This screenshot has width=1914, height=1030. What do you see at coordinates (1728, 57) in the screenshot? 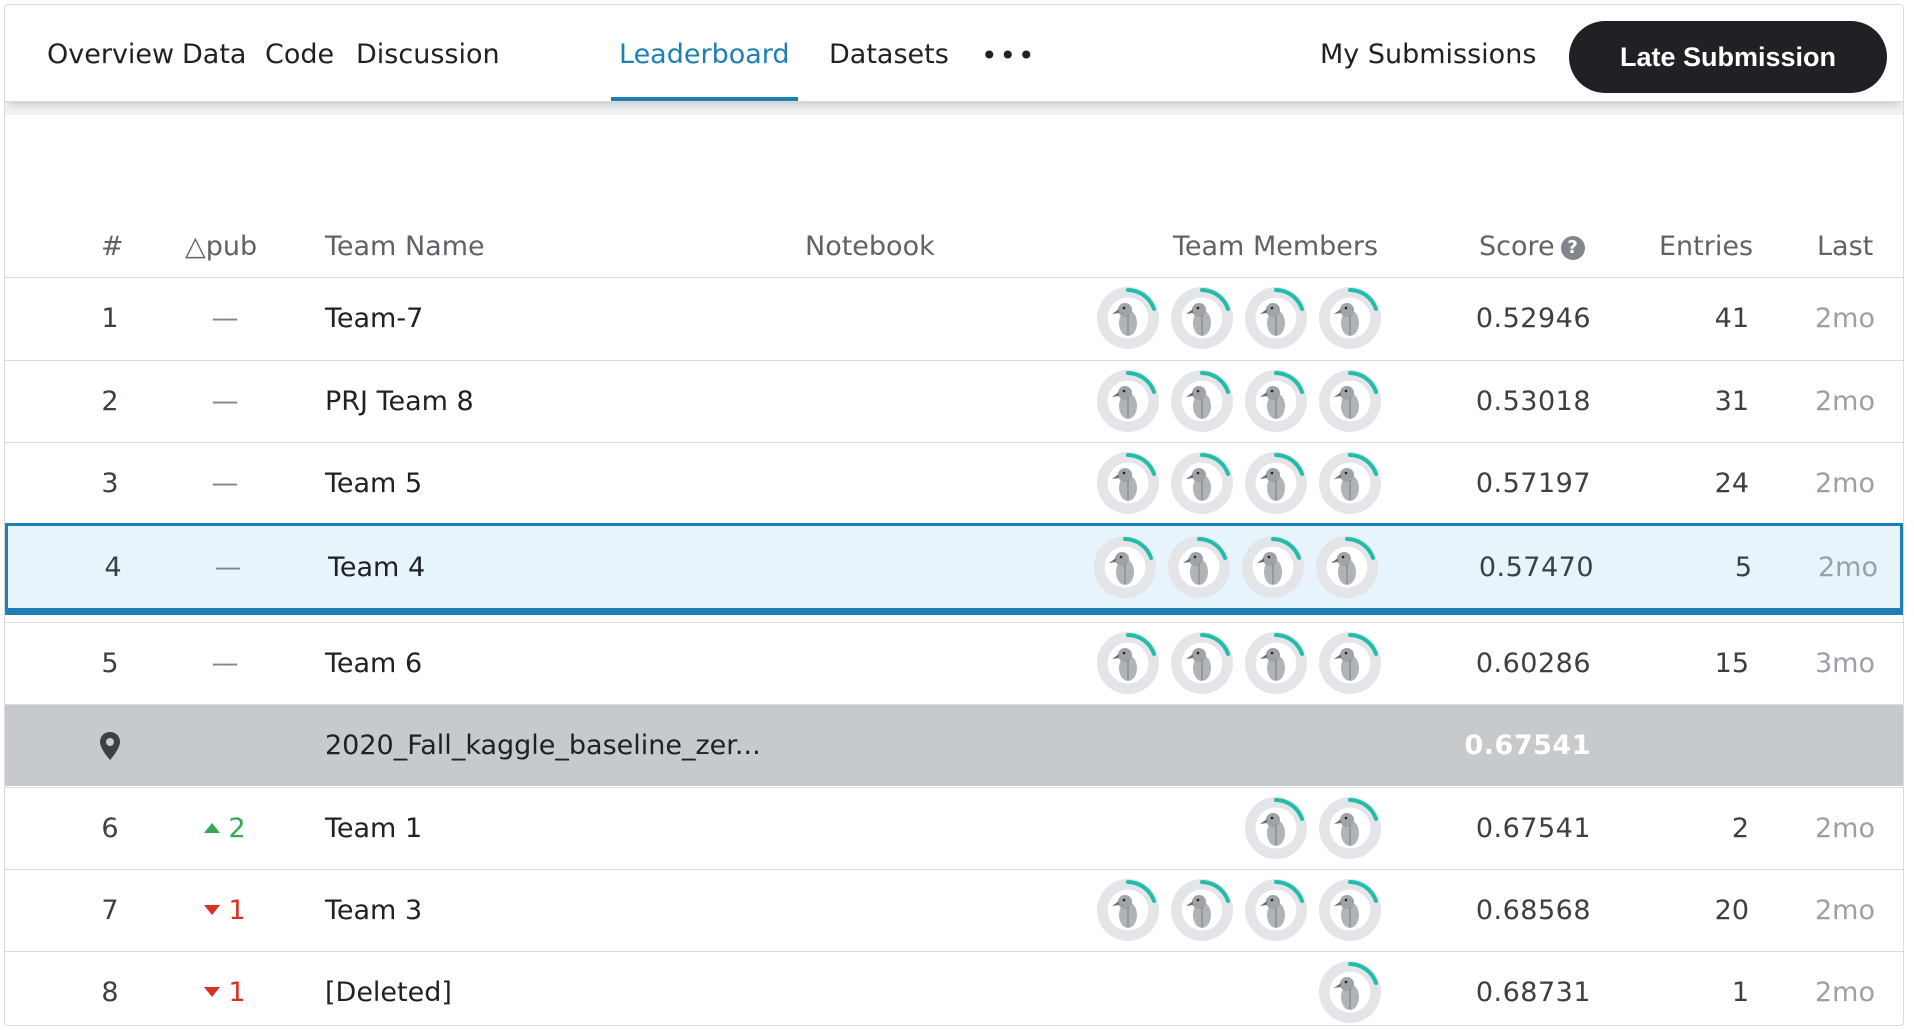
I see `late-submission-button: Late Submission` at bounding box center [1728, 57].